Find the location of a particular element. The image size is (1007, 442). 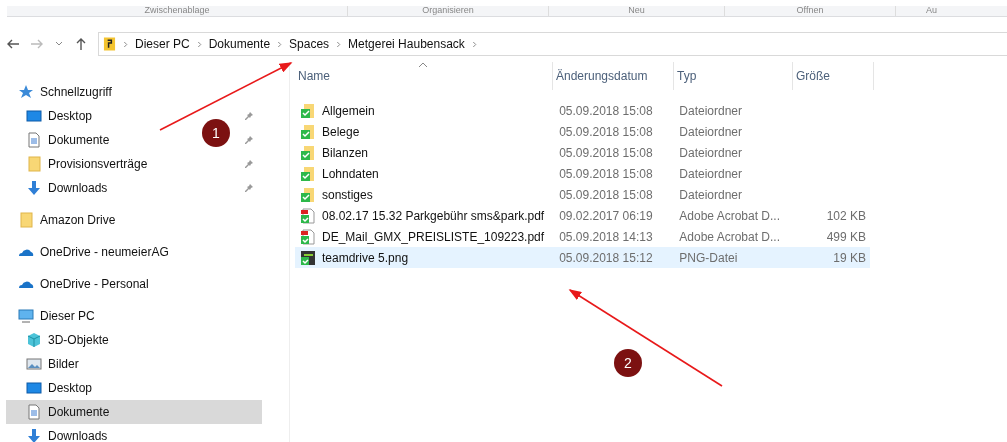

sort-caret-icon is located at coordinates (423, 65).